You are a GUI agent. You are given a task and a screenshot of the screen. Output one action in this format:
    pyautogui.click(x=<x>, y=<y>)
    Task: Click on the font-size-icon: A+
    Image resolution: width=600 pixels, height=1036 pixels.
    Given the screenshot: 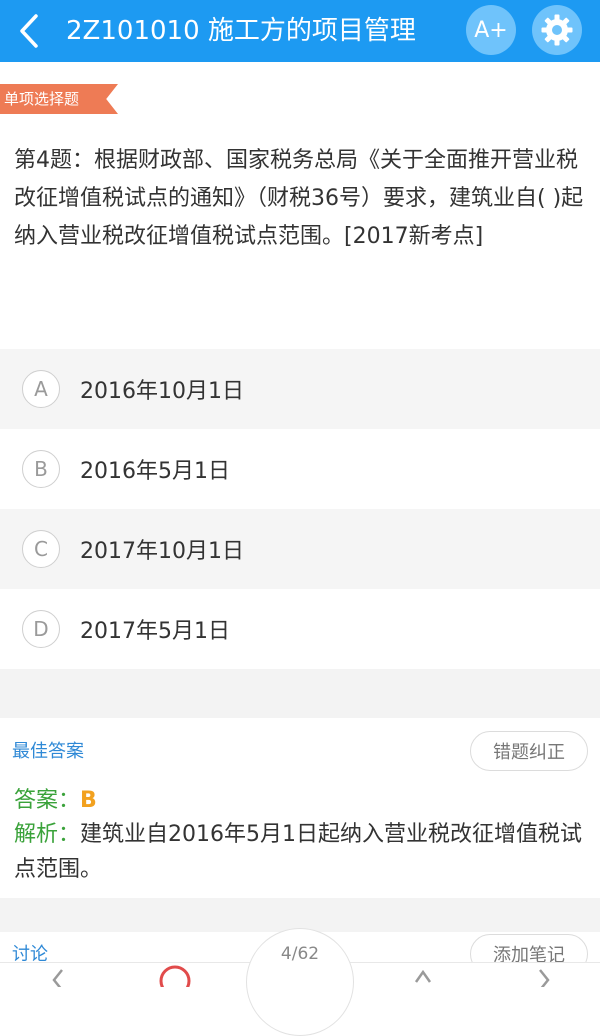 What is the action you would take?
    pyautogui.click(x=491, y=30)
    